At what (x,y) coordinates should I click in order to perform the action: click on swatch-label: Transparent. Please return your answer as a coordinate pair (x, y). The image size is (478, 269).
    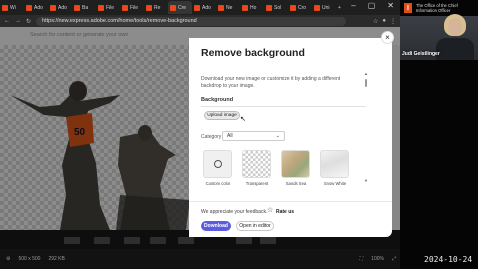
    Looking at the image, I should click on (257, 183).